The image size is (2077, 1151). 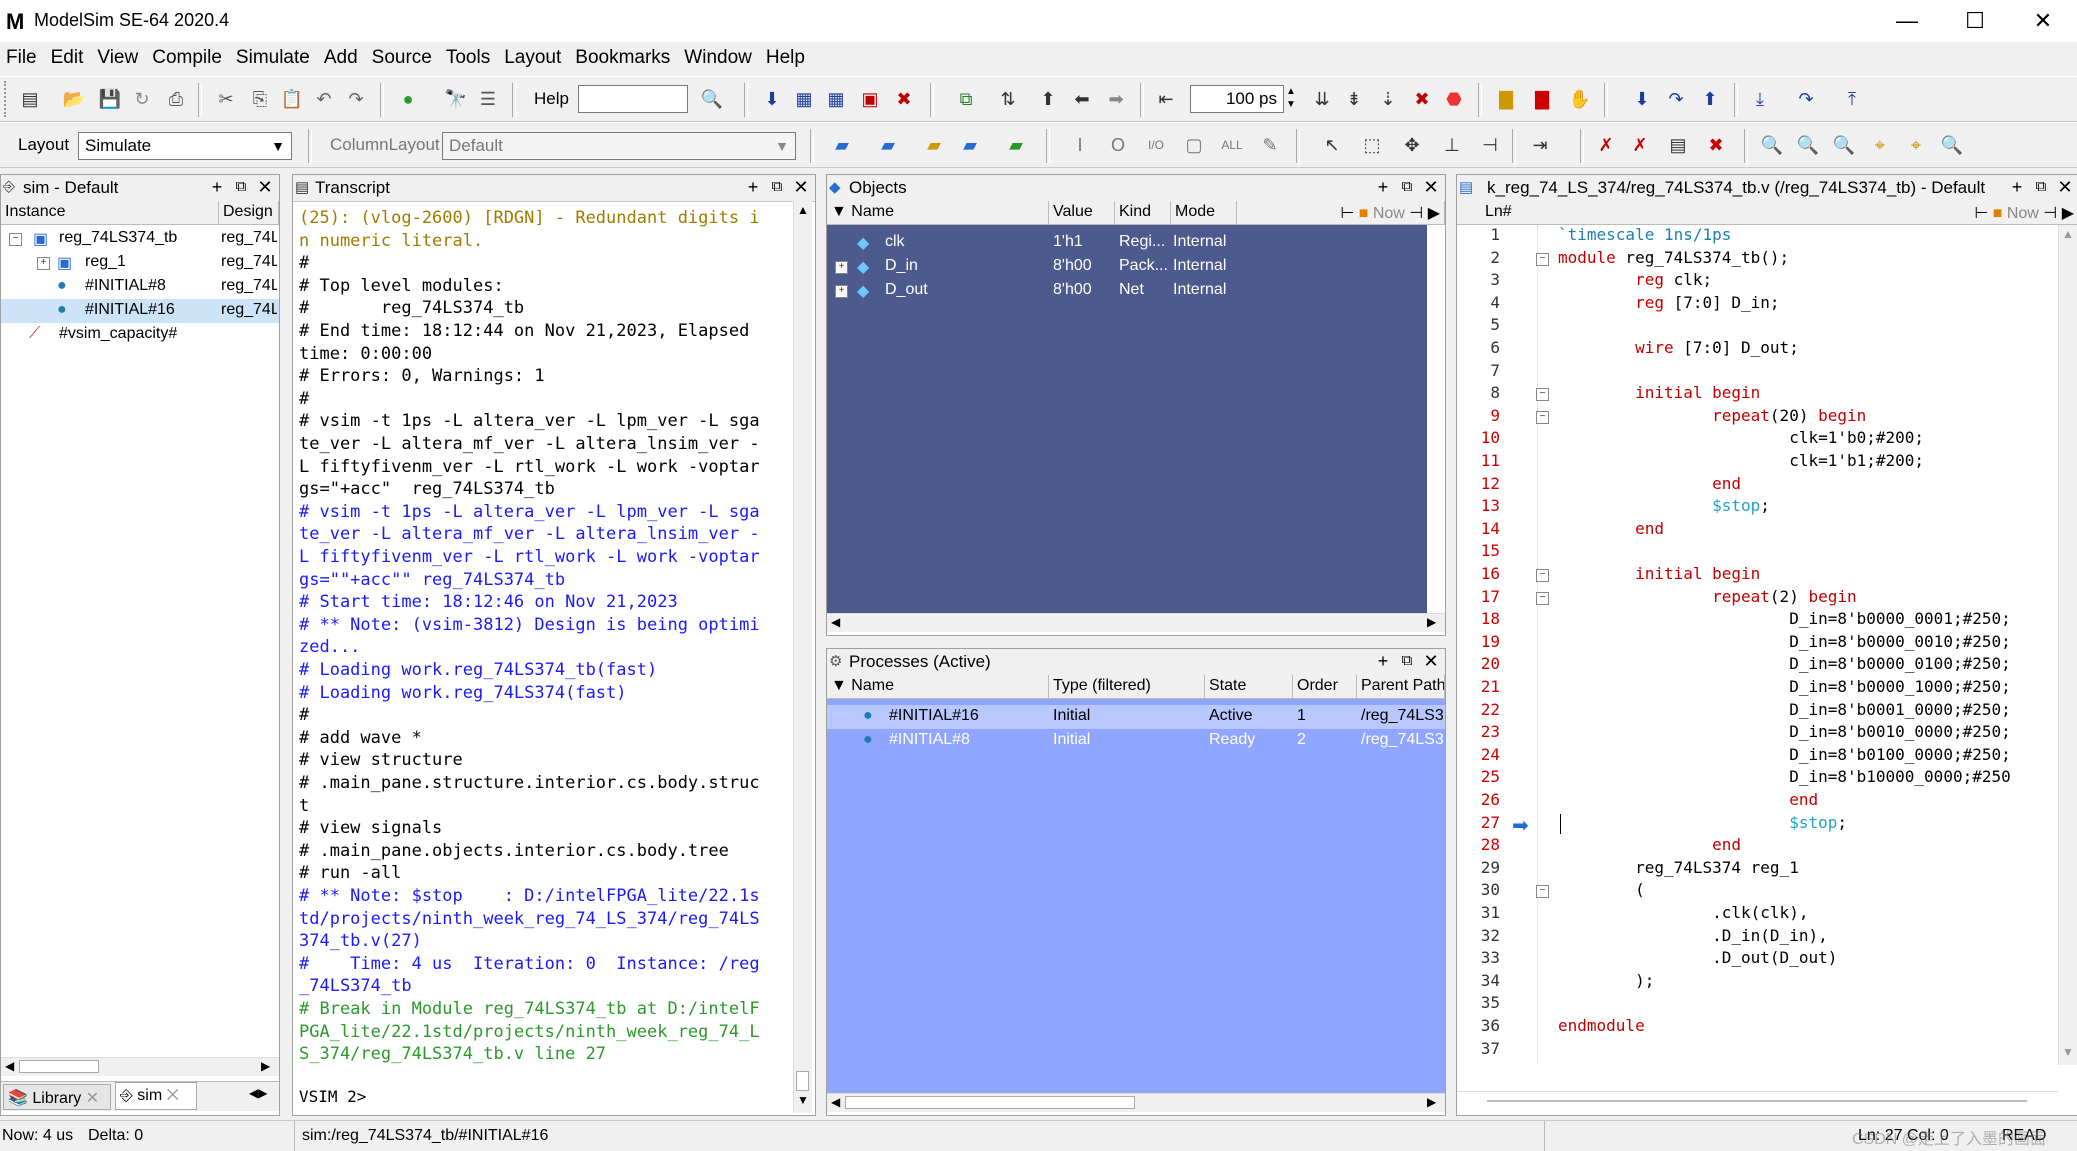 What do you see at coordinates (15, 239) in the screenshot?
I see `tree-collapse-icon: −` at bounding box center [15, 239].